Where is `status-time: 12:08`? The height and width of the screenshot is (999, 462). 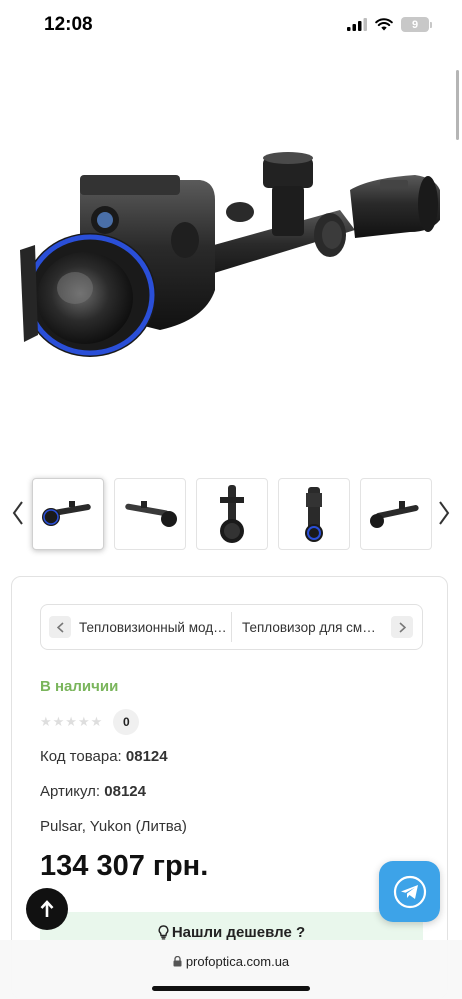 status-time: 12:08 is located at coordinates (68, 24).